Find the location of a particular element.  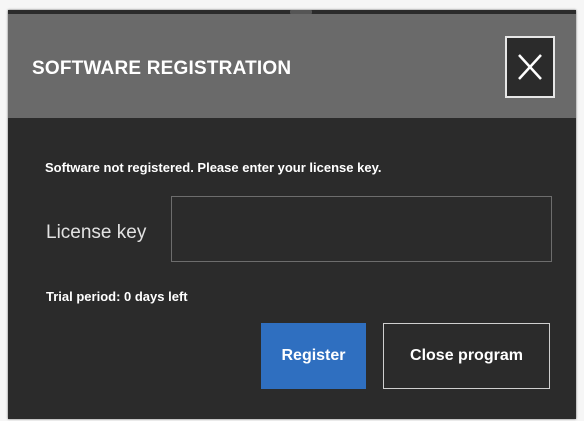

close-icon is located at coordinates (530, 67).